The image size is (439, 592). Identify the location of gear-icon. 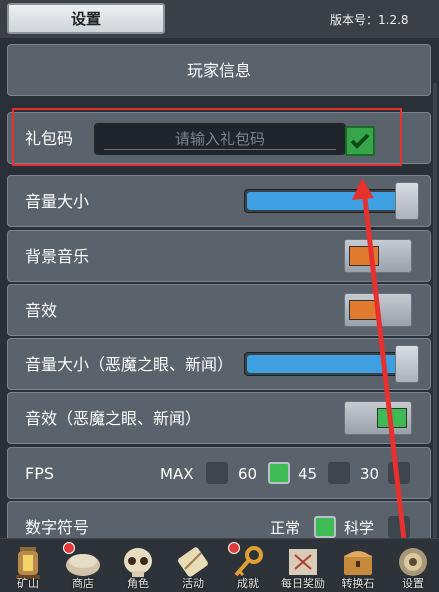
(413, 562).